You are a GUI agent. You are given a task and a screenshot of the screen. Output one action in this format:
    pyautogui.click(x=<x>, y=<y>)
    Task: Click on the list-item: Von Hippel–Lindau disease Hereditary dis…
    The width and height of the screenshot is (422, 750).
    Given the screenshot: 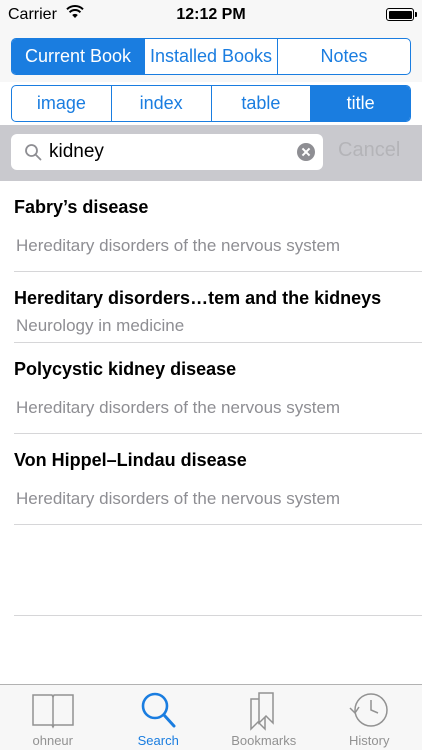 What is the action you would take?
    pyautogui.click(x=218, y=479)
    